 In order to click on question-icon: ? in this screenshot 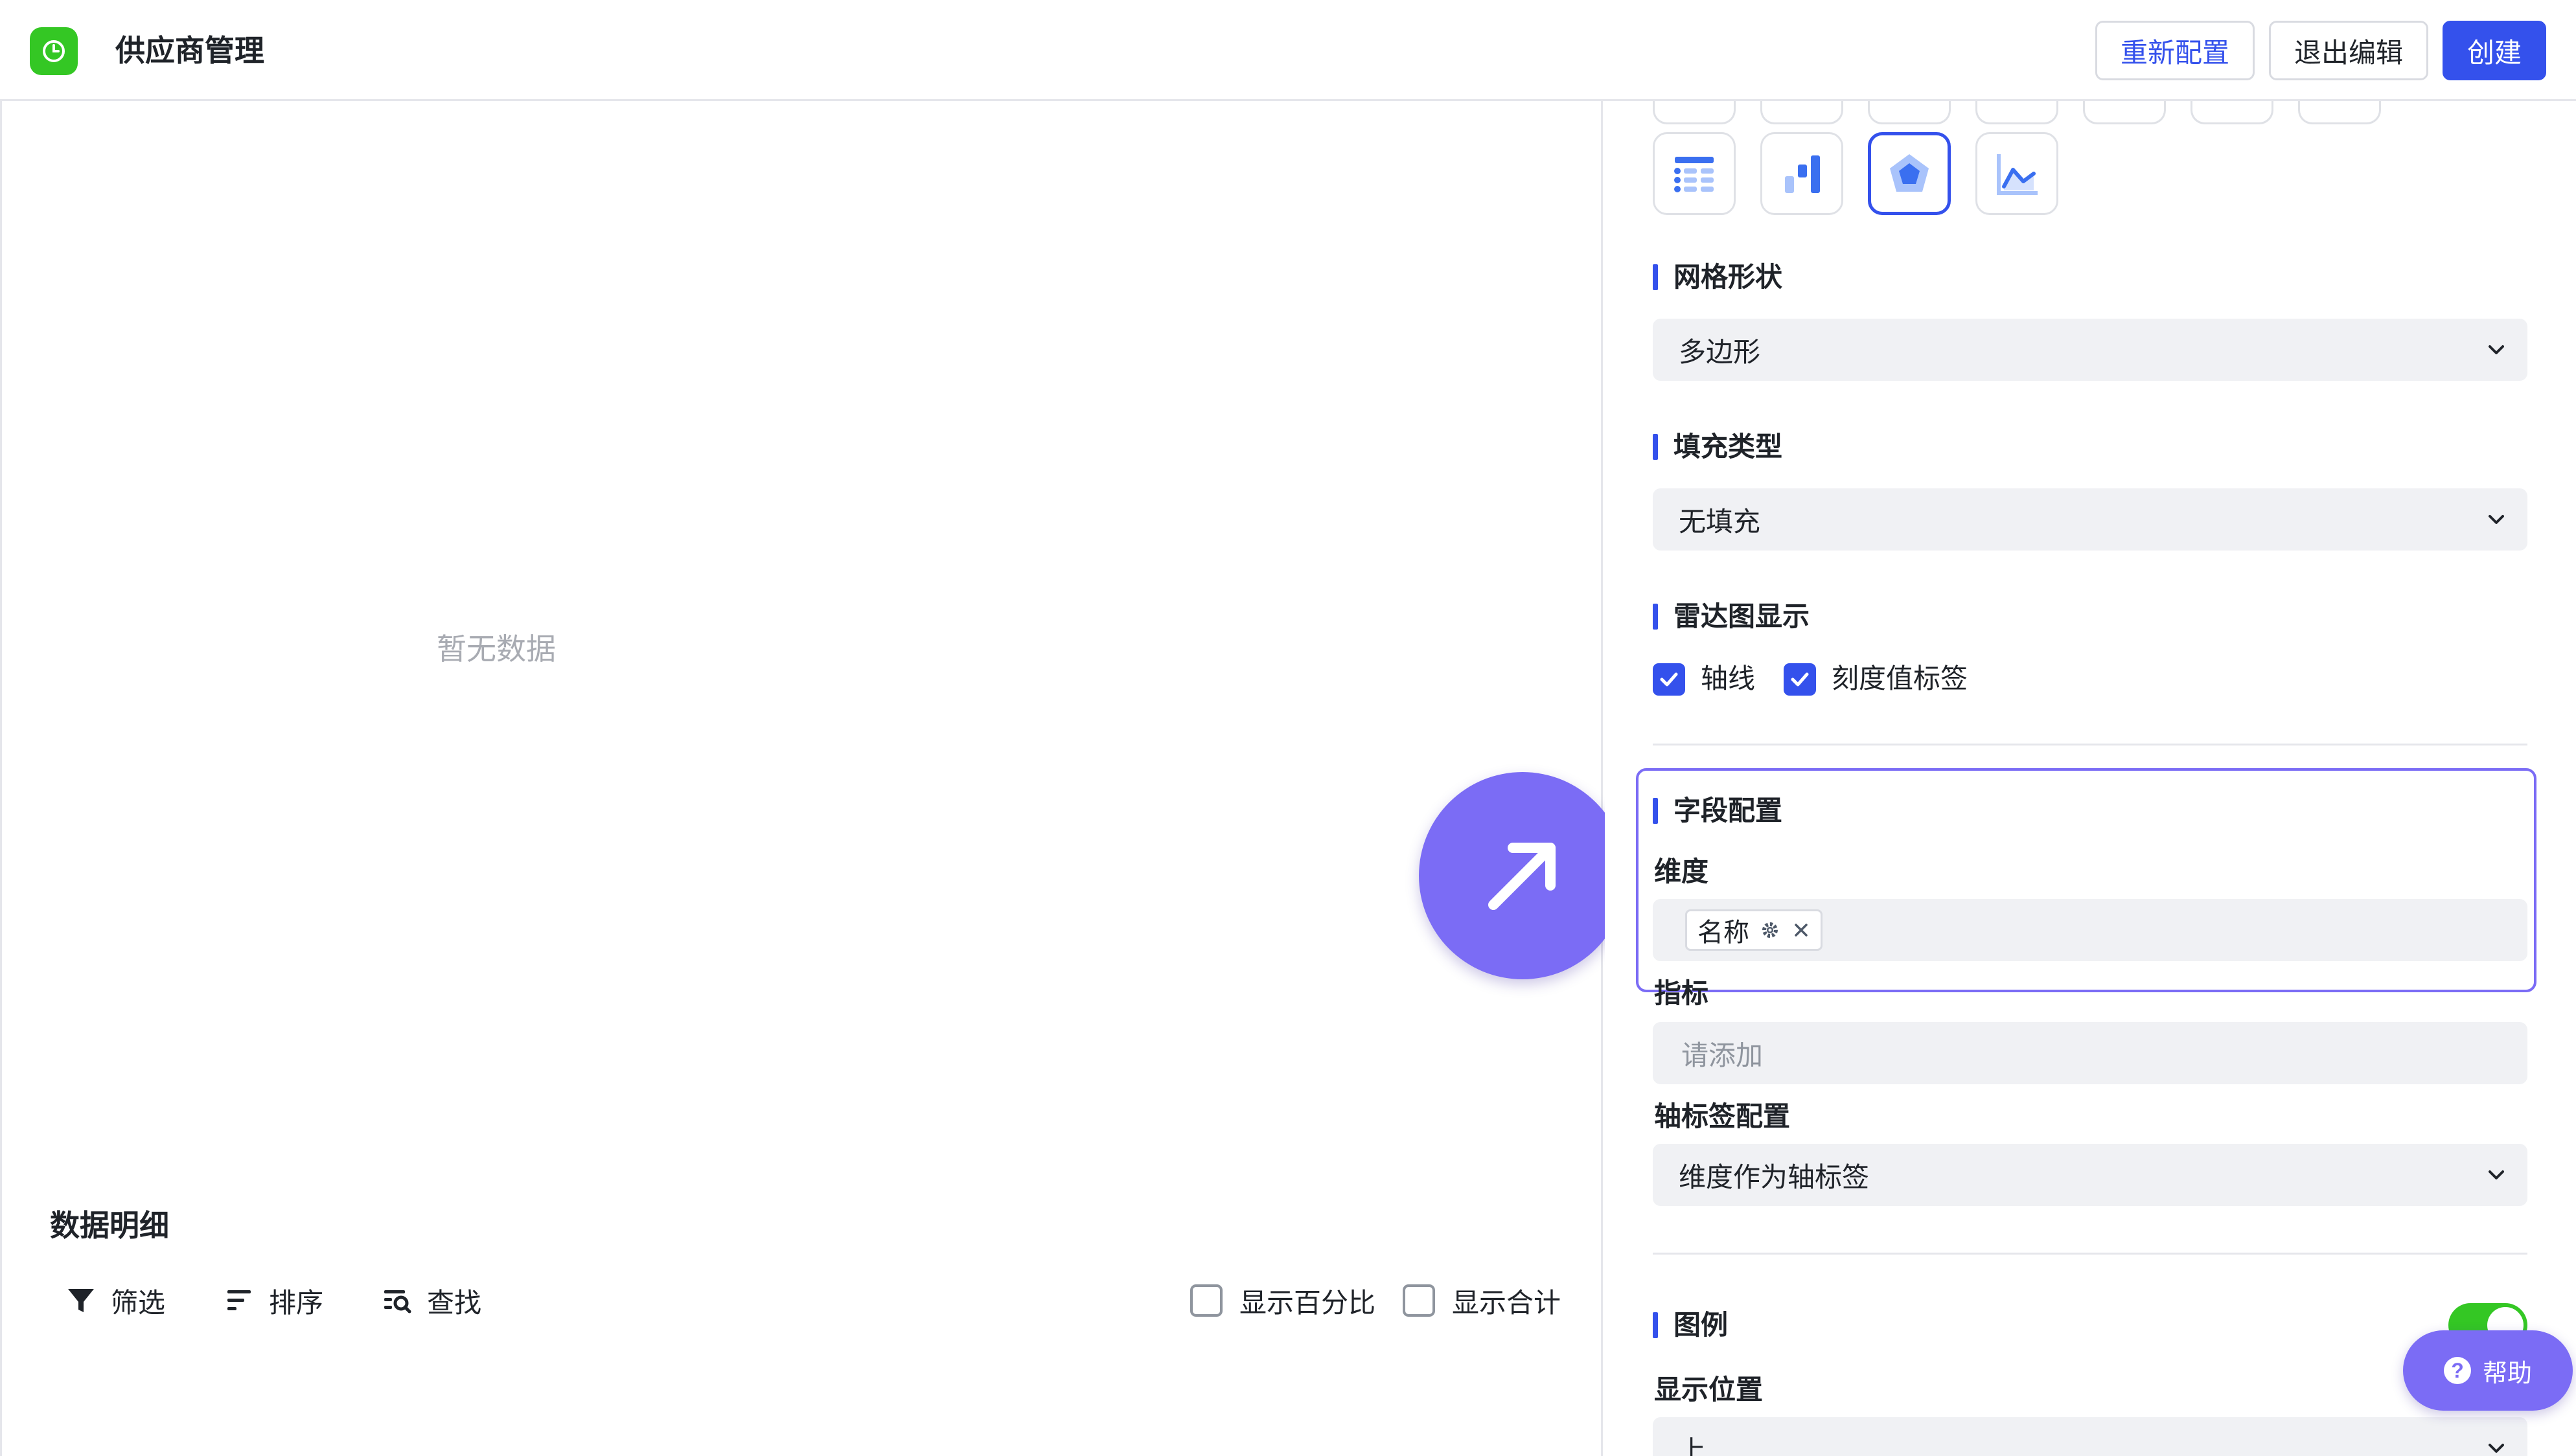, I will do `click(2457, 1371)`.